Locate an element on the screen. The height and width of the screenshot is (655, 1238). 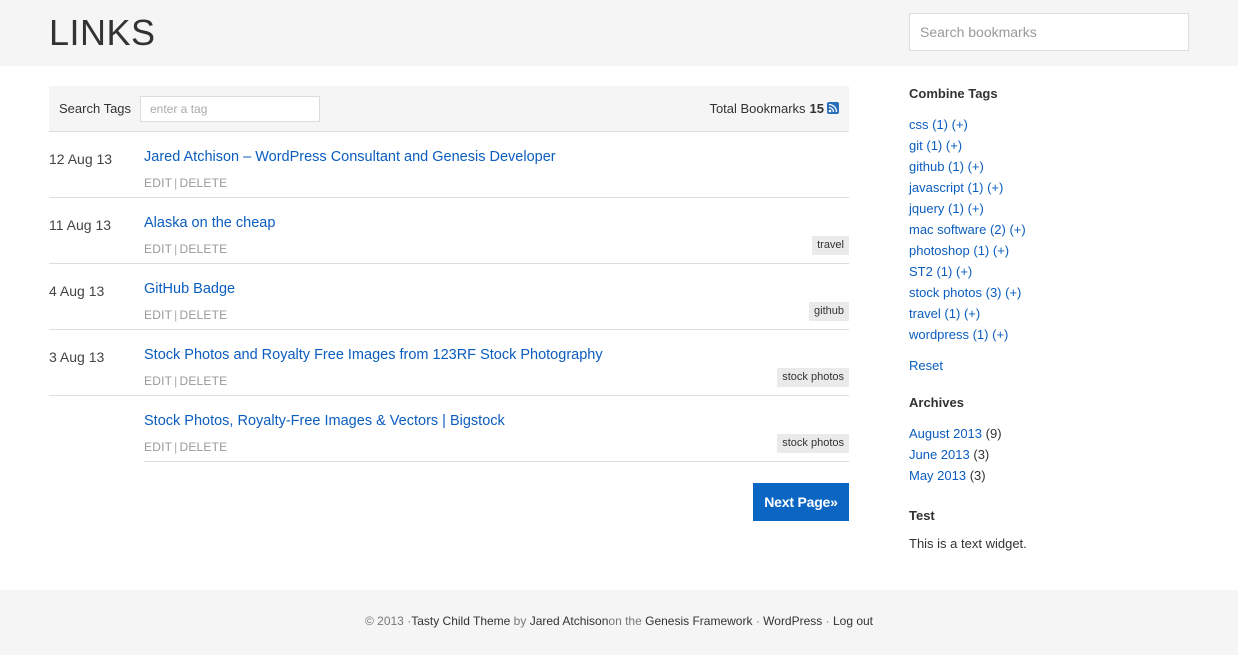
tag-search-input is located at coordinates (230, 109).